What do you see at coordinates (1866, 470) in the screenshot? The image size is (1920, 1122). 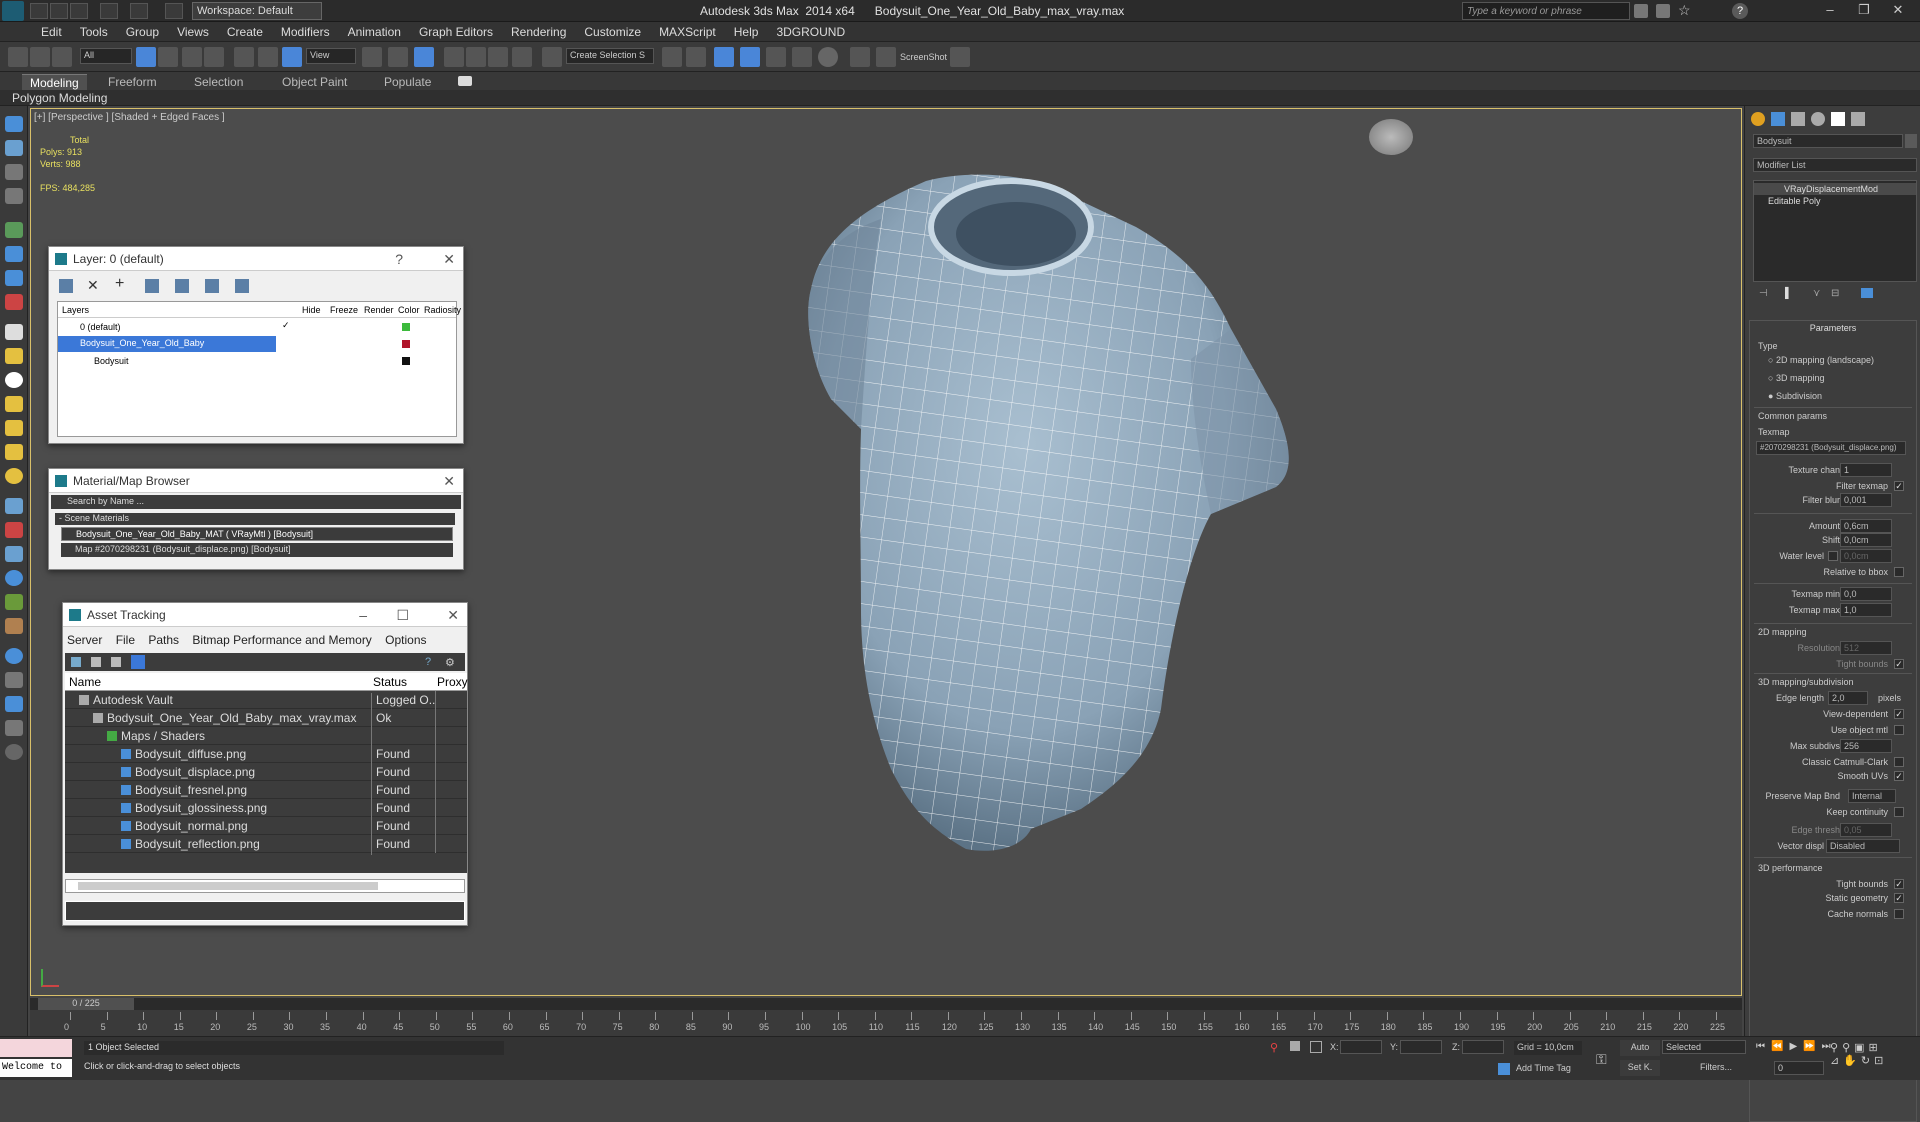 I see `texture-chan-spinner: 1` at bounding box center [1866, 470].